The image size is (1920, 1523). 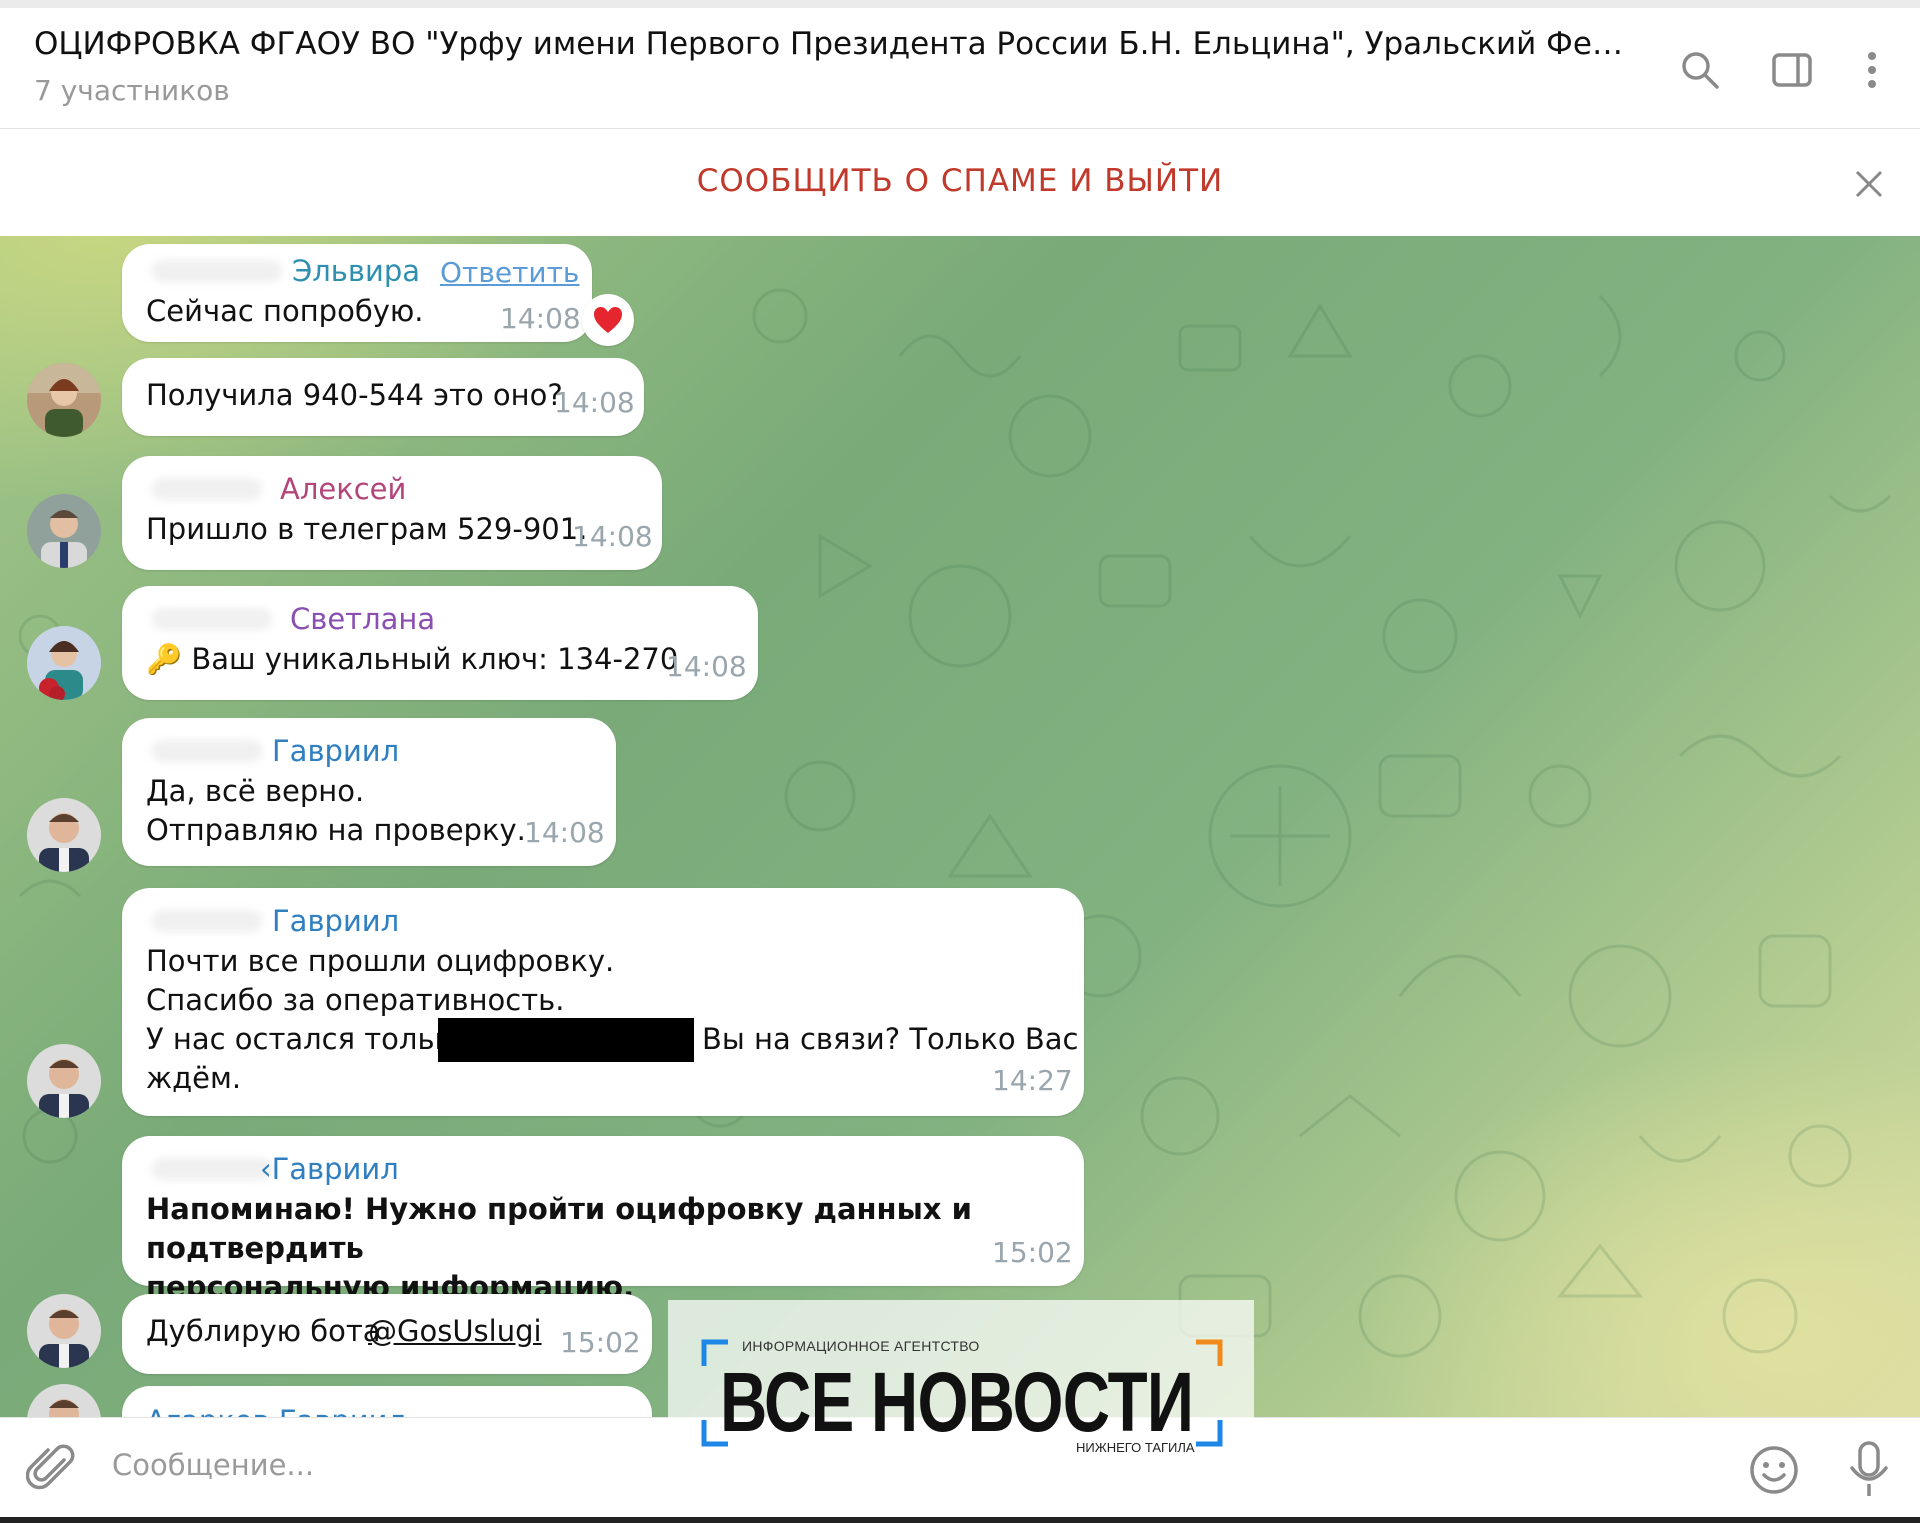 I want to click on search-icon, so click(x=1700, y=70).